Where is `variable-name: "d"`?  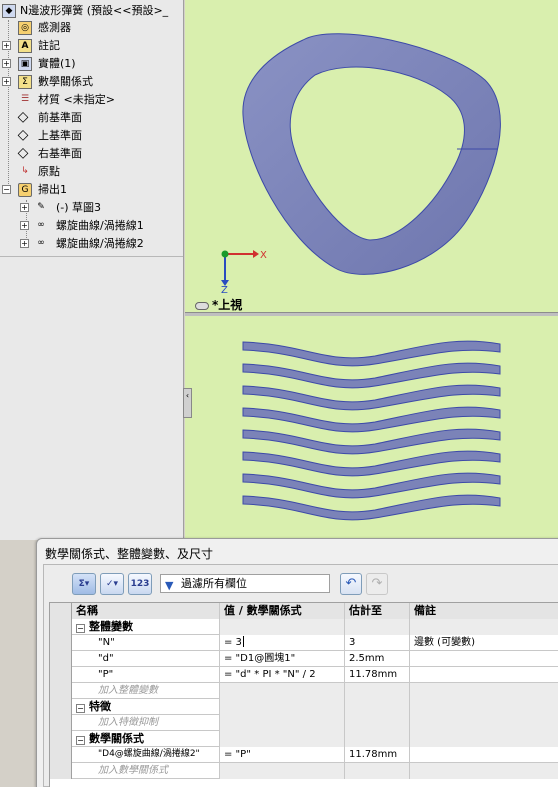 variable-name: "d" is located at coordinates (146, 659).